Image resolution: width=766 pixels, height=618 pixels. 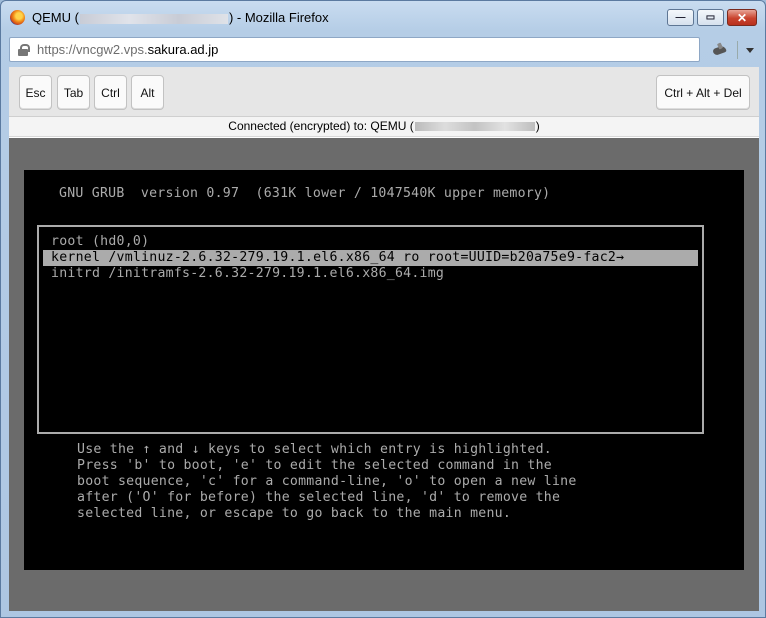 What do you see at coordinates (17, 17) in the screenshot?
I see `firefox-icon` at bounding box center [17, 17].